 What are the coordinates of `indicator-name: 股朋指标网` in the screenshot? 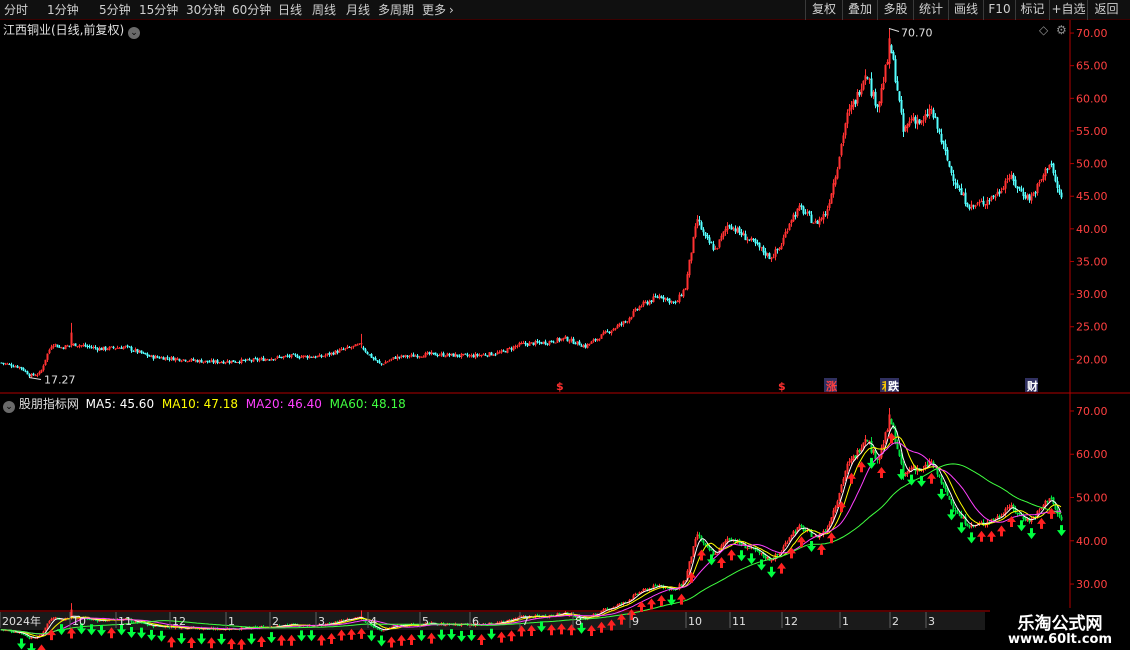 It's located at (49, 404).